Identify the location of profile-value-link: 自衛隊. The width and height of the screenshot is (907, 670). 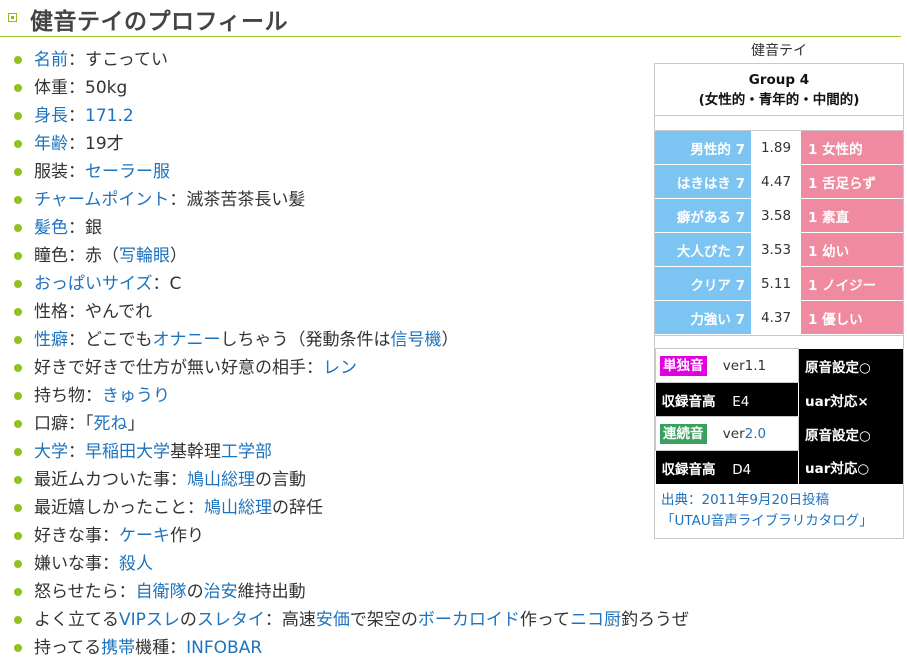
(161, 592).